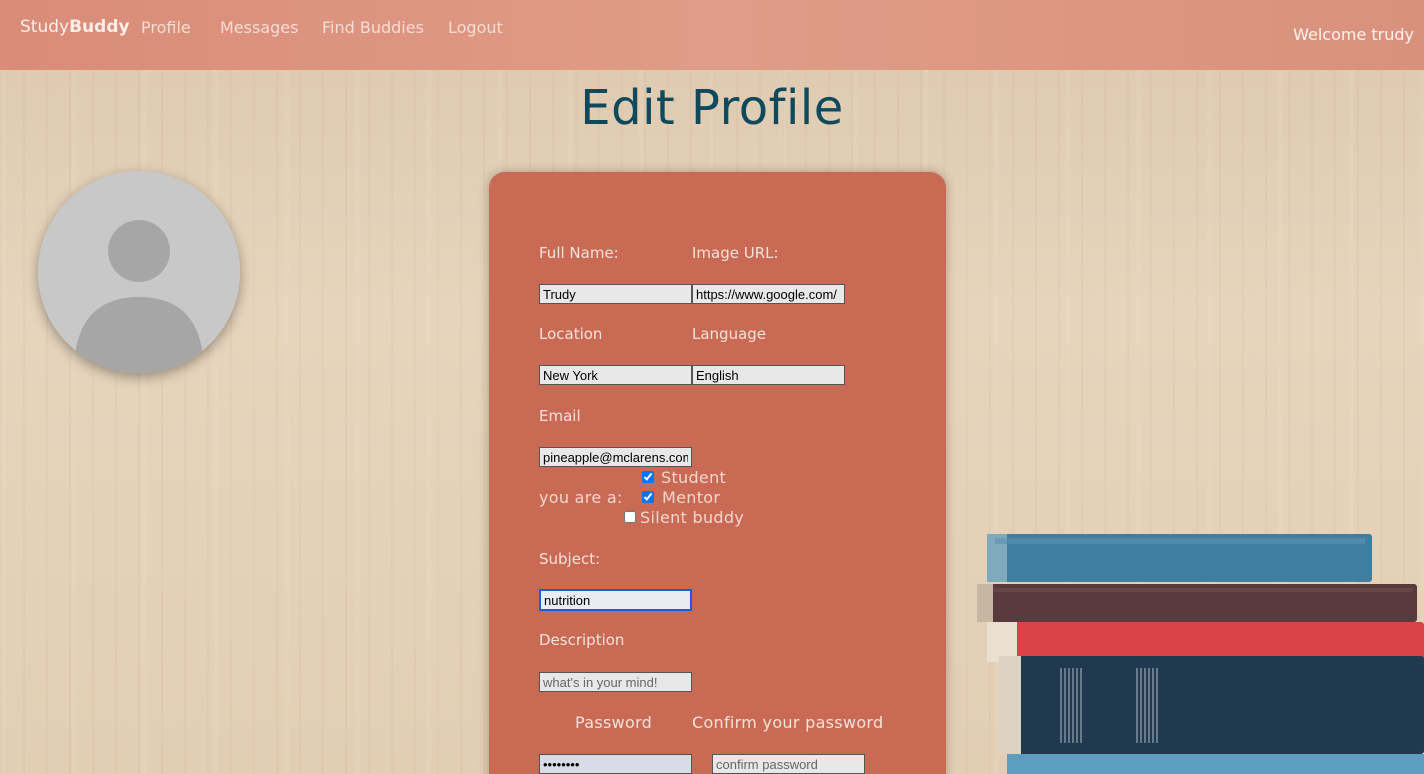  What do you see at coordinates (648, 477) in the screenshot?
I see `student-checkbox` at bounding box center [648, 477].